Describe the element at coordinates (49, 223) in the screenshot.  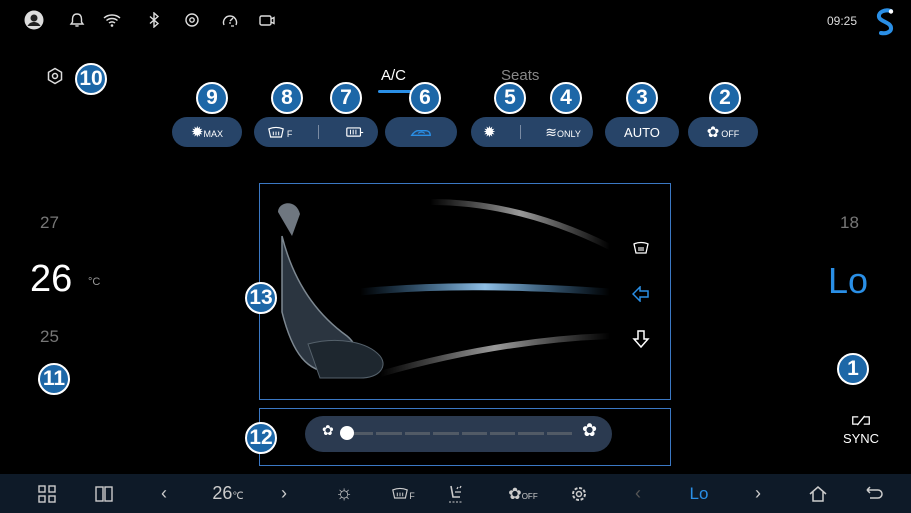
I see `left-temp-up: 27` at that location.